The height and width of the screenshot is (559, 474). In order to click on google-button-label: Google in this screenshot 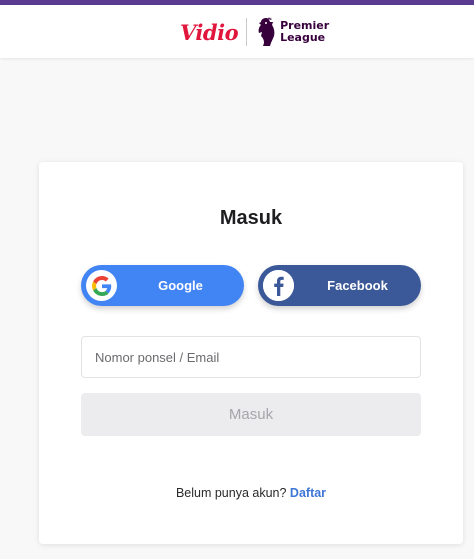, I will do `click(180, 285)`.